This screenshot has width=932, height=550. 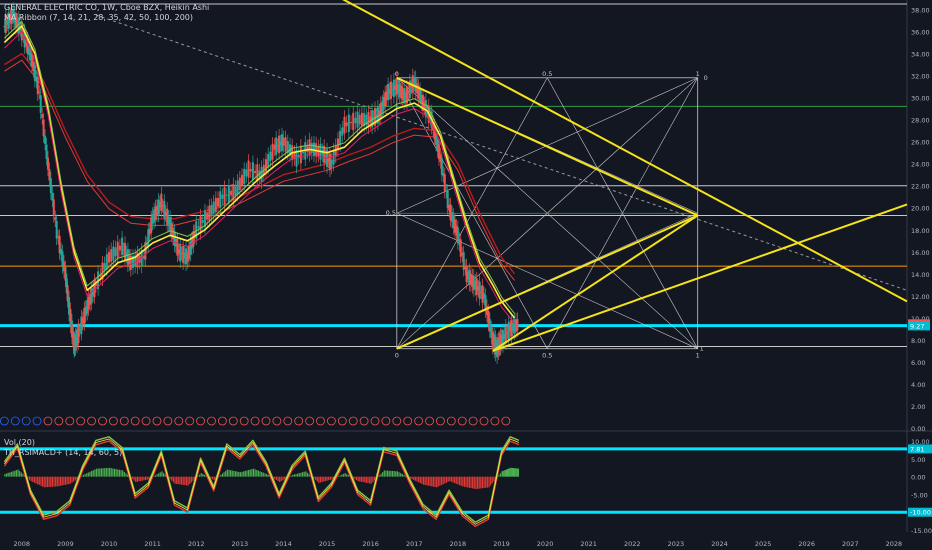 I want to click on price-tick-label: 24.00, so click(x=920, y=165).